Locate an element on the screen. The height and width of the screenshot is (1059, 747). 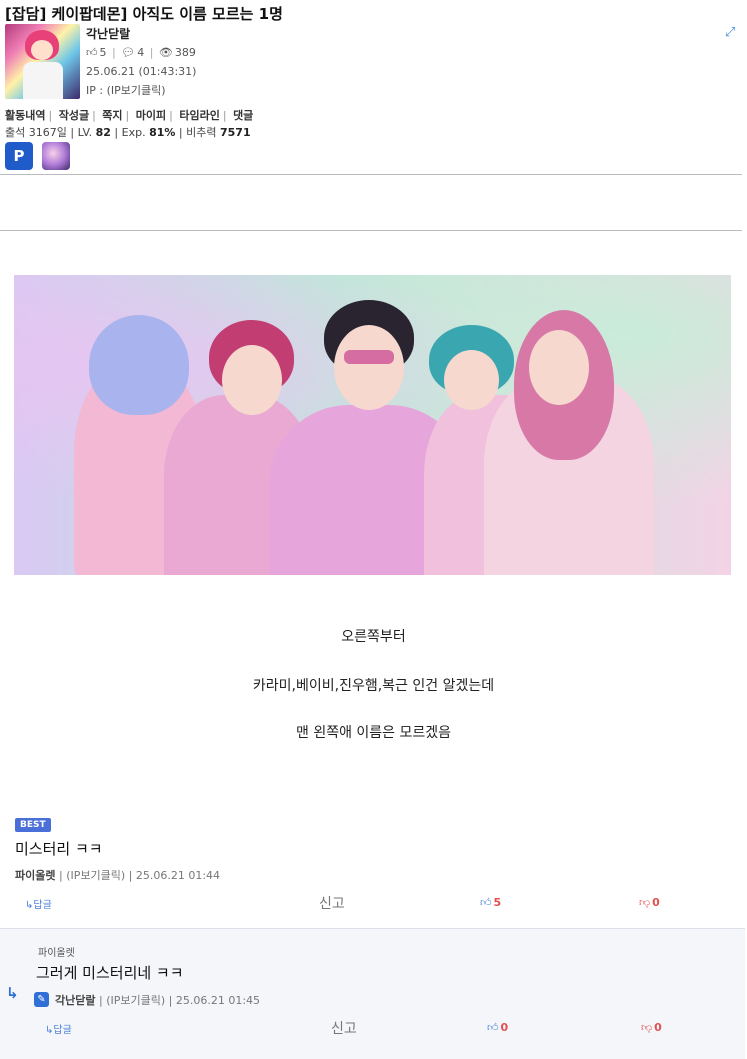
exp-value: 81% is located at coordinates (162, 132).